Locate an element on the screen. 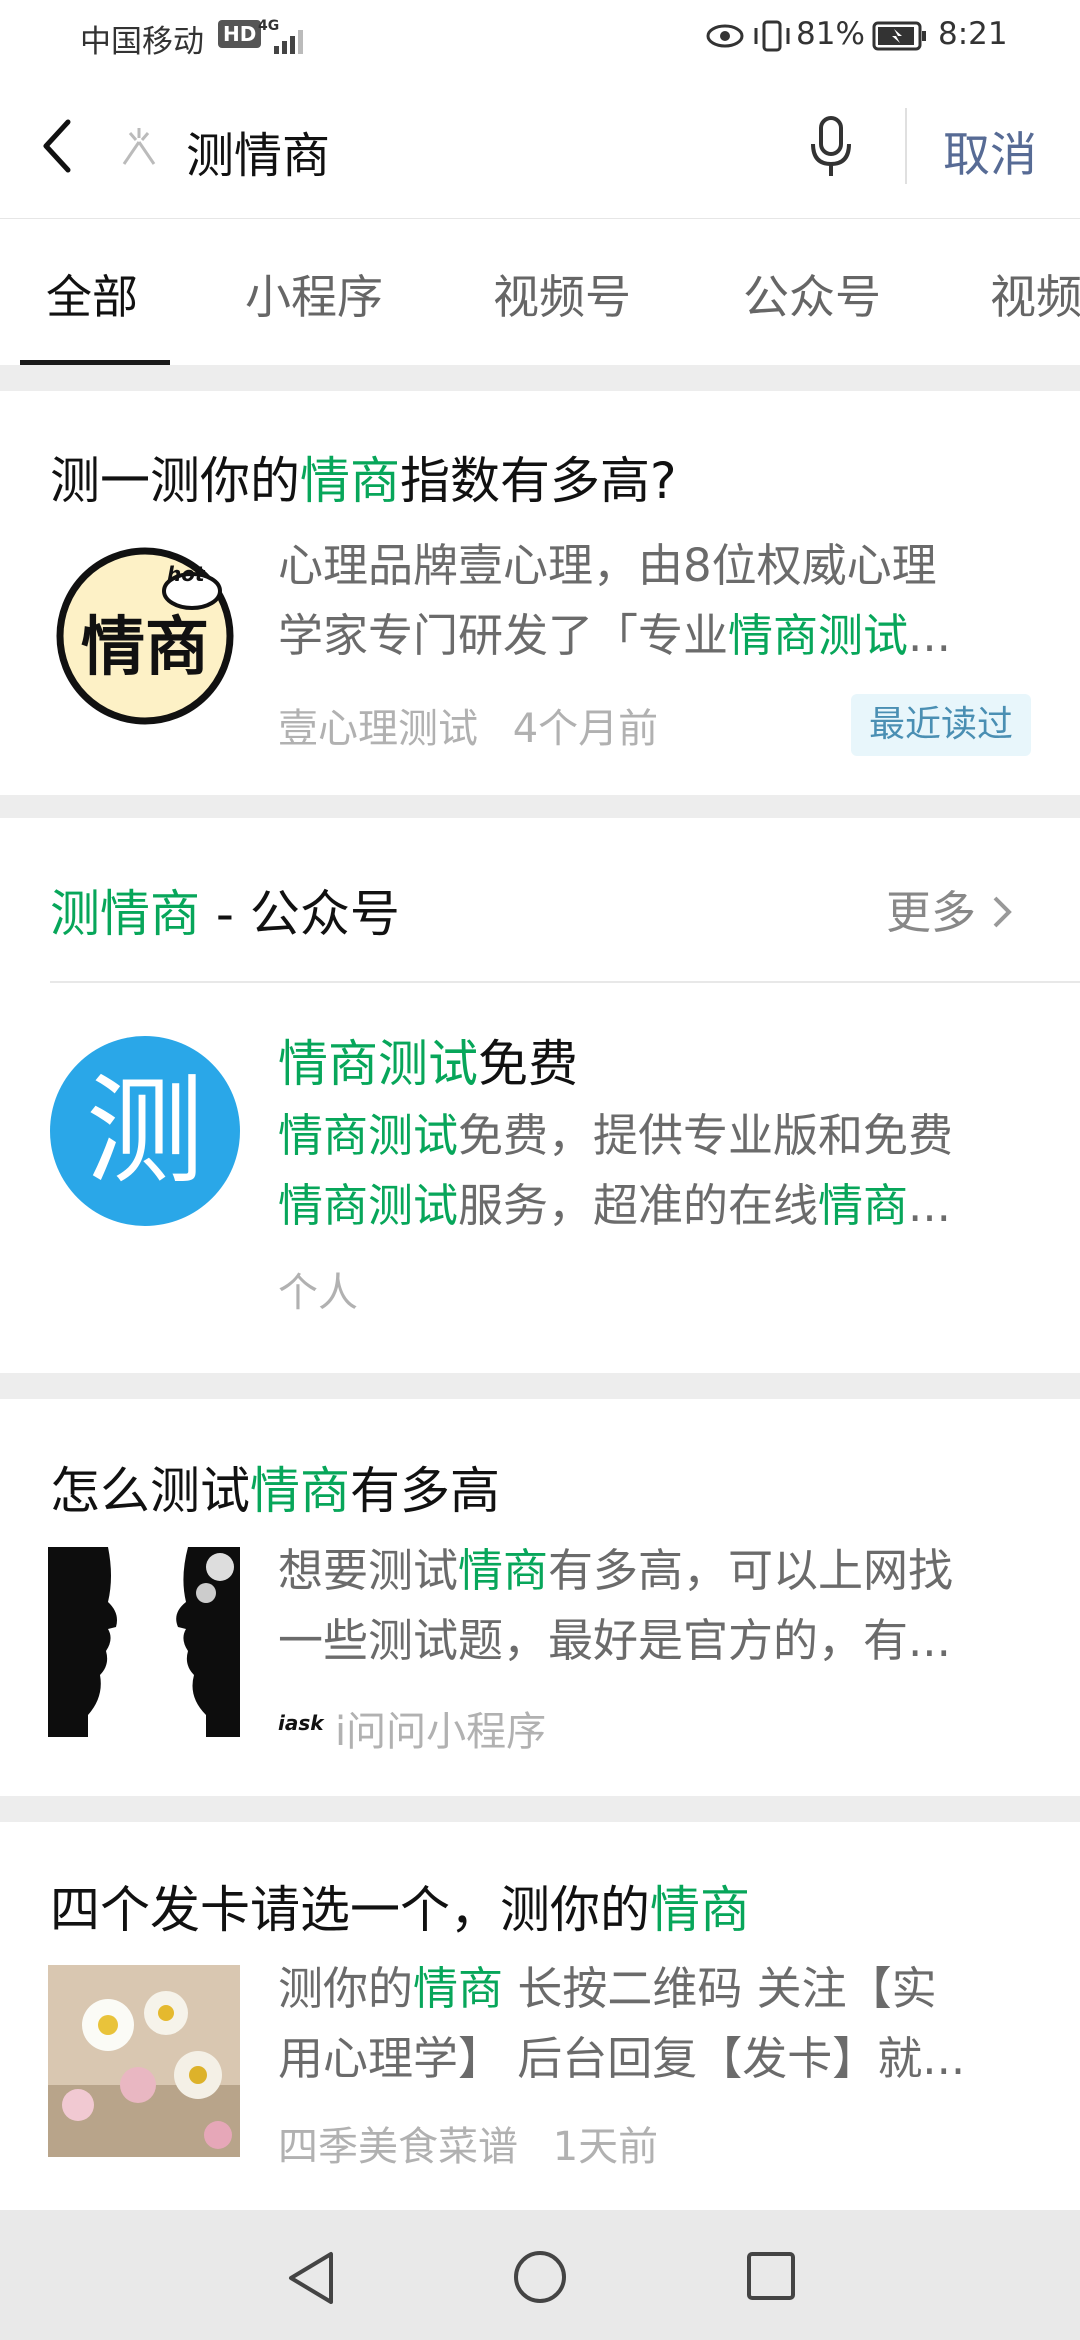 This screenshot has width=1080, height=2340. two-faces-silhouette-icon is located at coordinates (144, 1642).